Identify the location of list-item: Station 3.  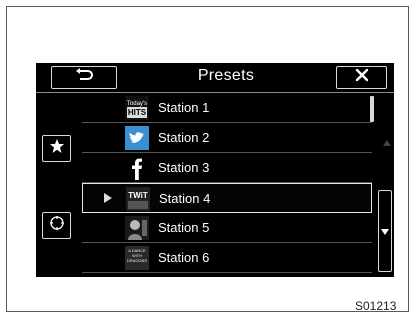
(227, 168).